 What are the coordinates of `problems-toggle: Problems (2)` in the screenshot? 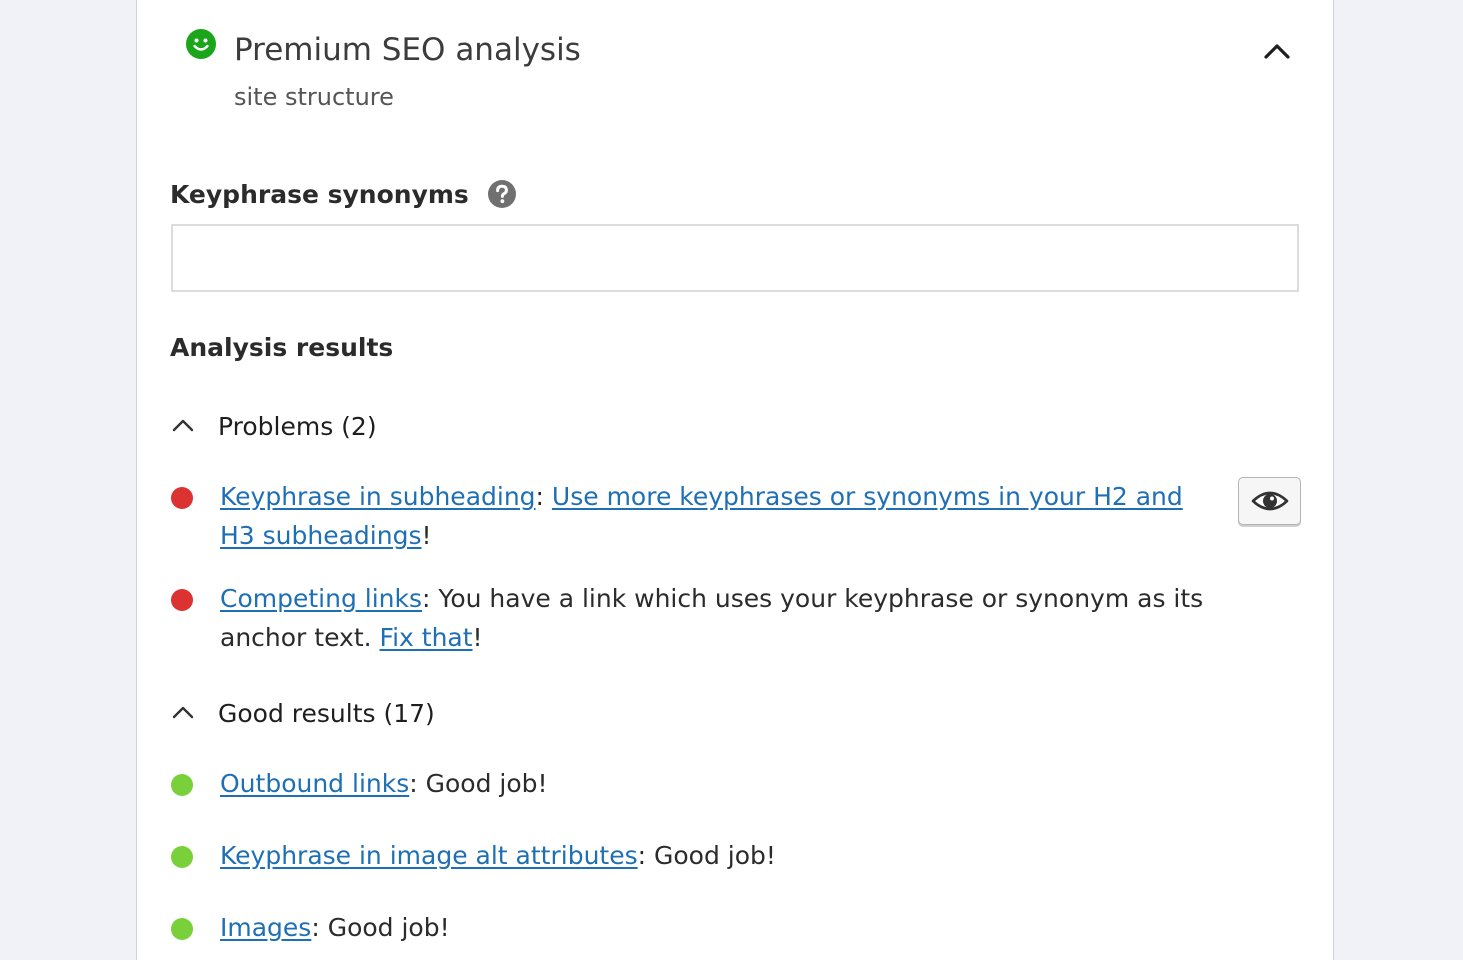 It's located at (273, 426).